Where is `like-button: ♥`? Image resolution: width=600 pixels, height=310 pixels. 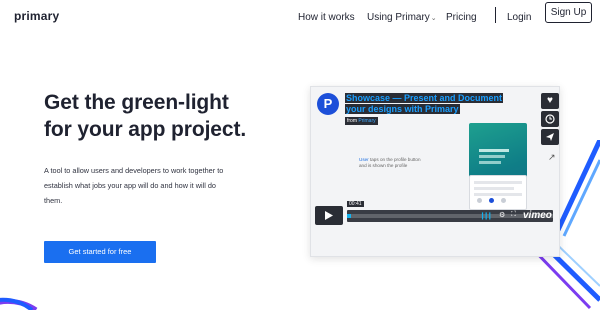
like-button: ♥ is located at coordinates (550, 101).